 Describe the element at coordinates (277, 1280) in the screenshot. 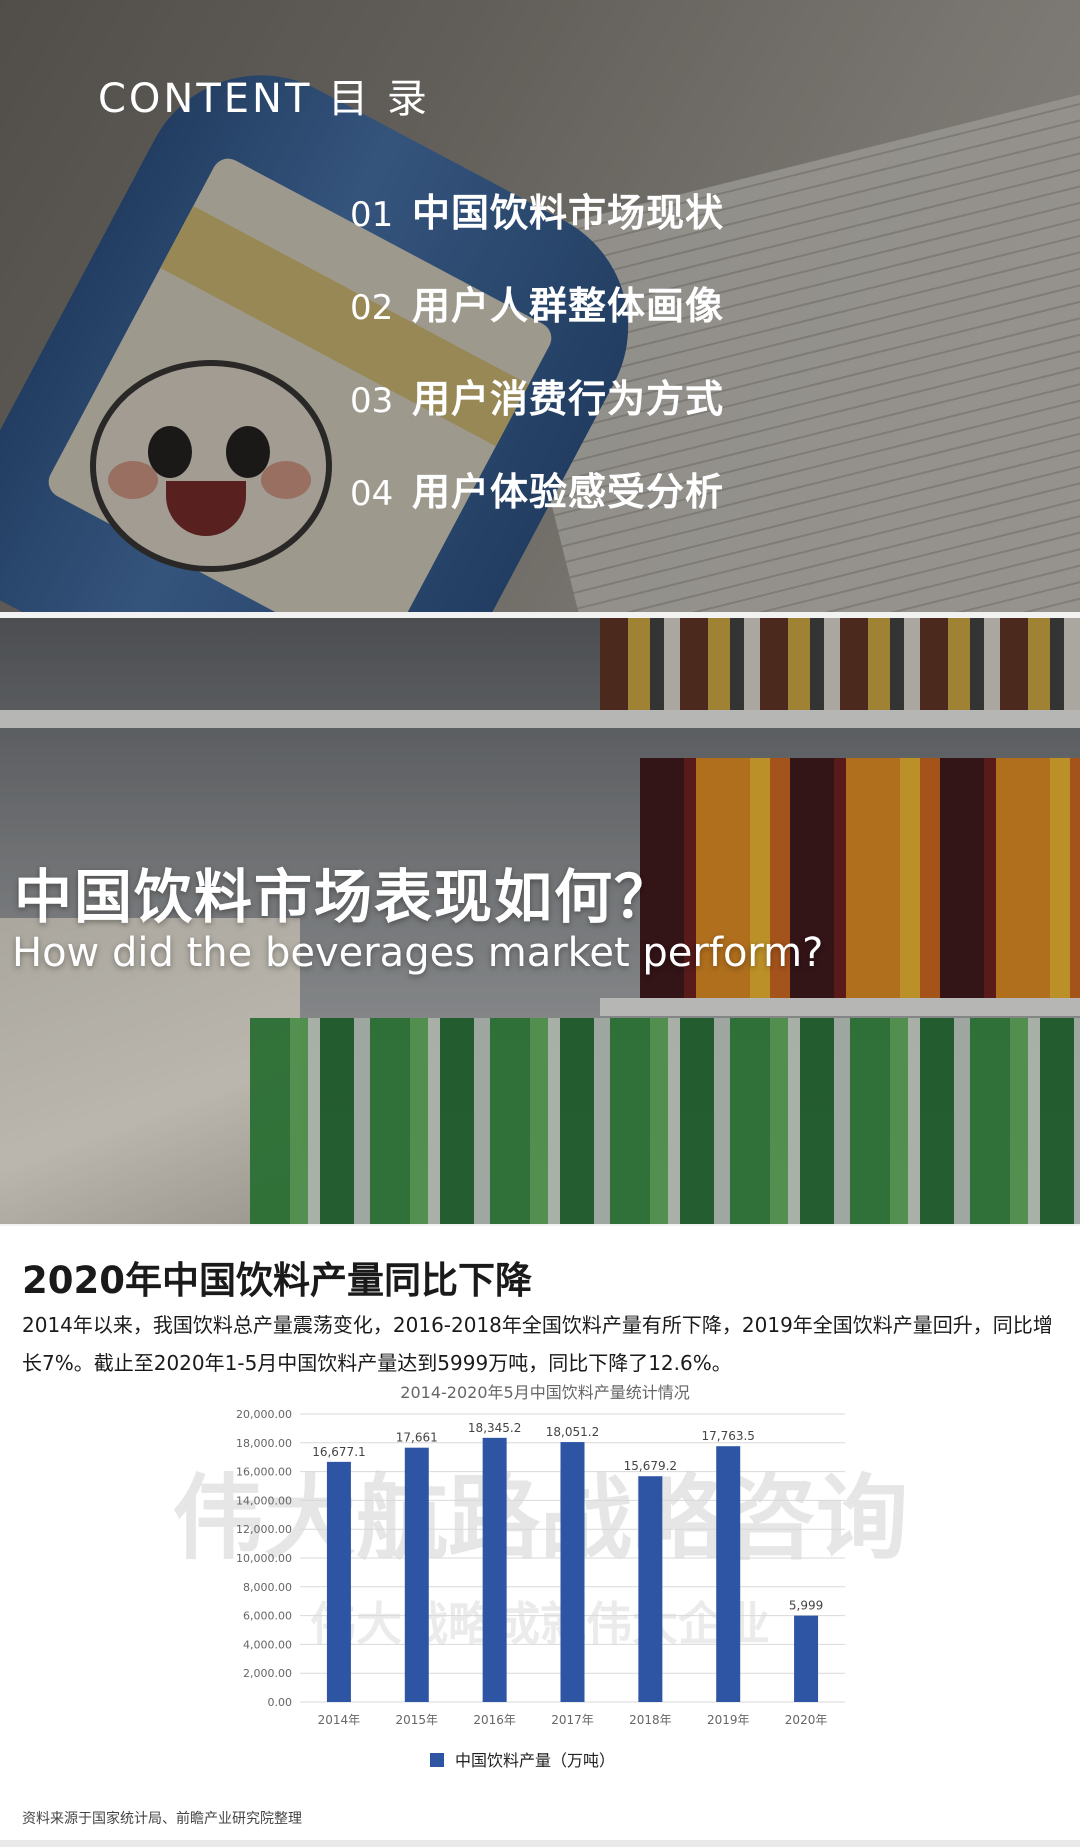

I see `section-headline: 2020年中国饮料产量同比下降` at that location.